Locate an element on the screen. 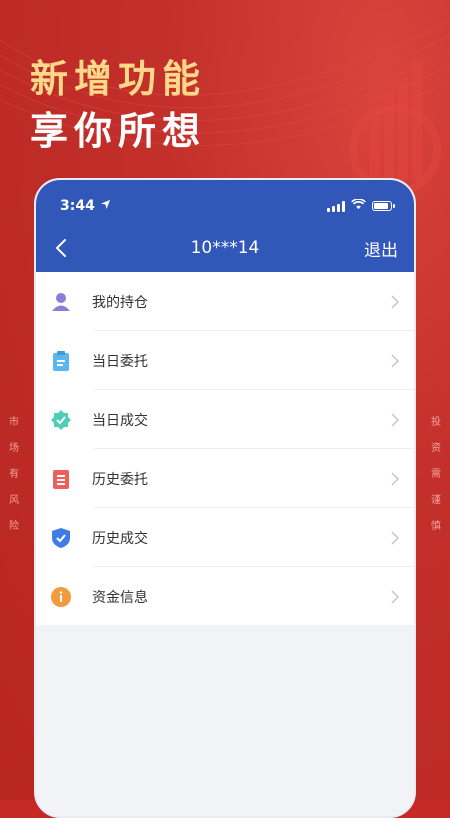  back-button is located at coordinates (62, 248).